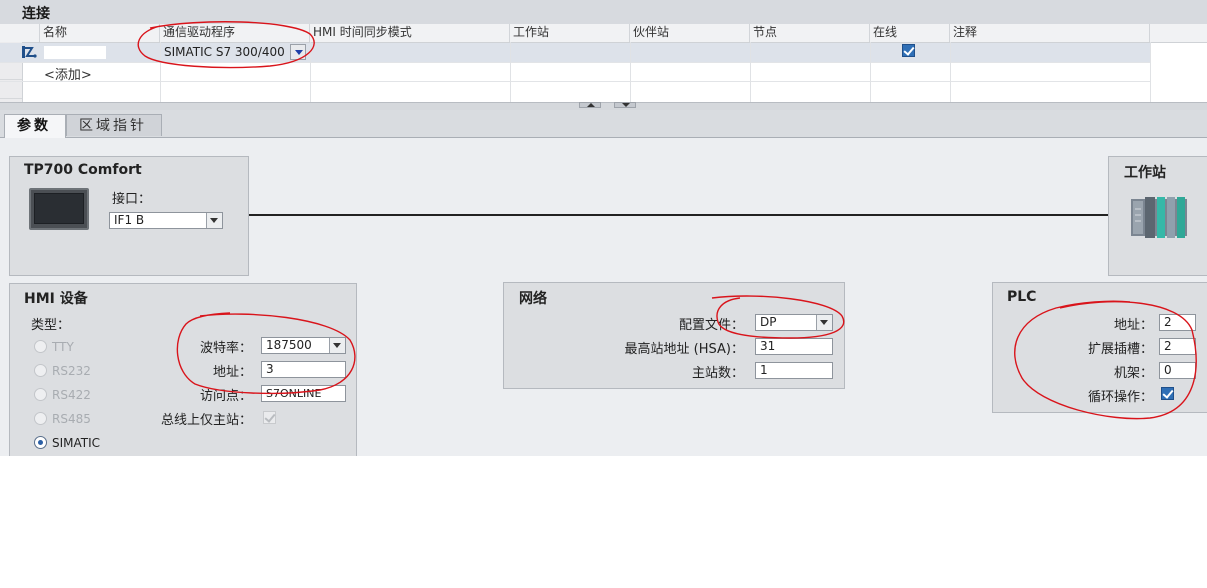  Describe the element at coordinates (206, 420) in the screenshot. I see `only-master-label: 总线上仅主站：` at that location.